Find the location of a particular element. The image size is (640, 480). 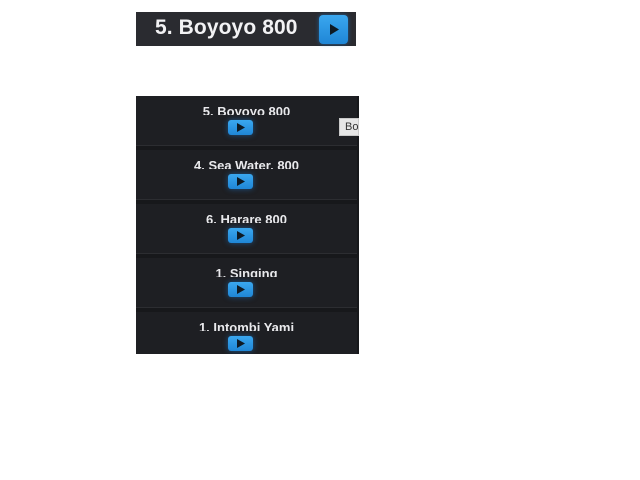

track-label: 1. Singing is located at coordinates (246, 271).